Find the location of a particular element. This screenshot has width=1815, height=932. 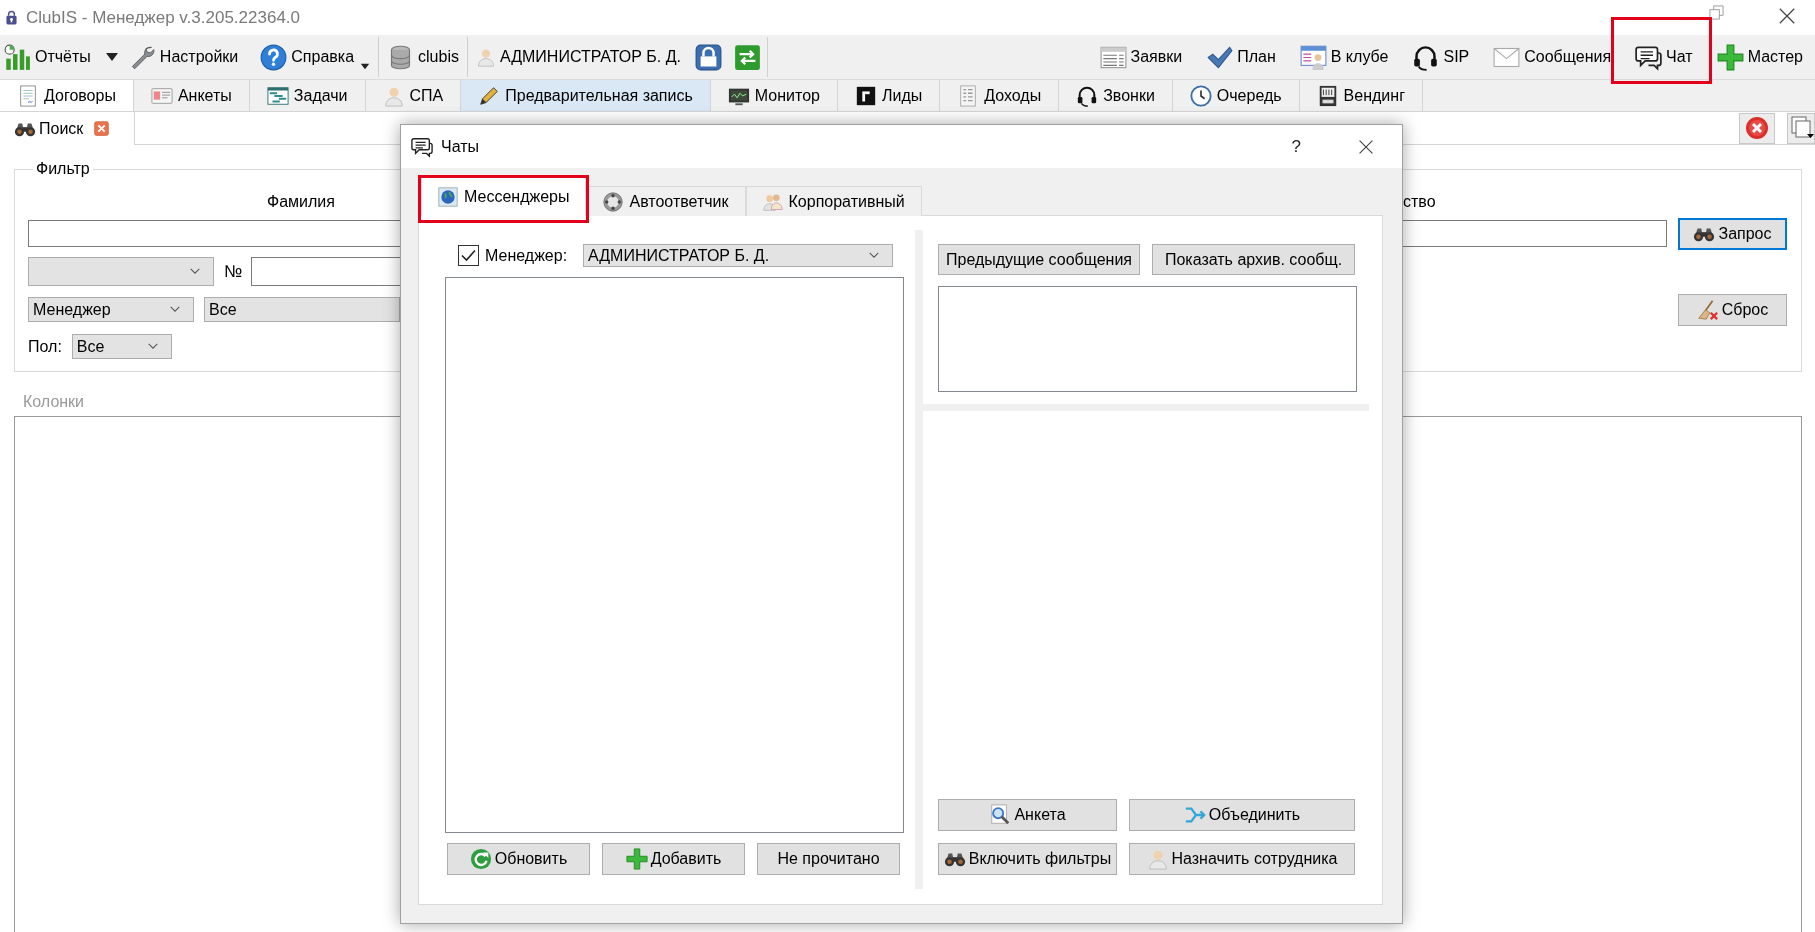

help-icon is located at coordinates (274, 57).